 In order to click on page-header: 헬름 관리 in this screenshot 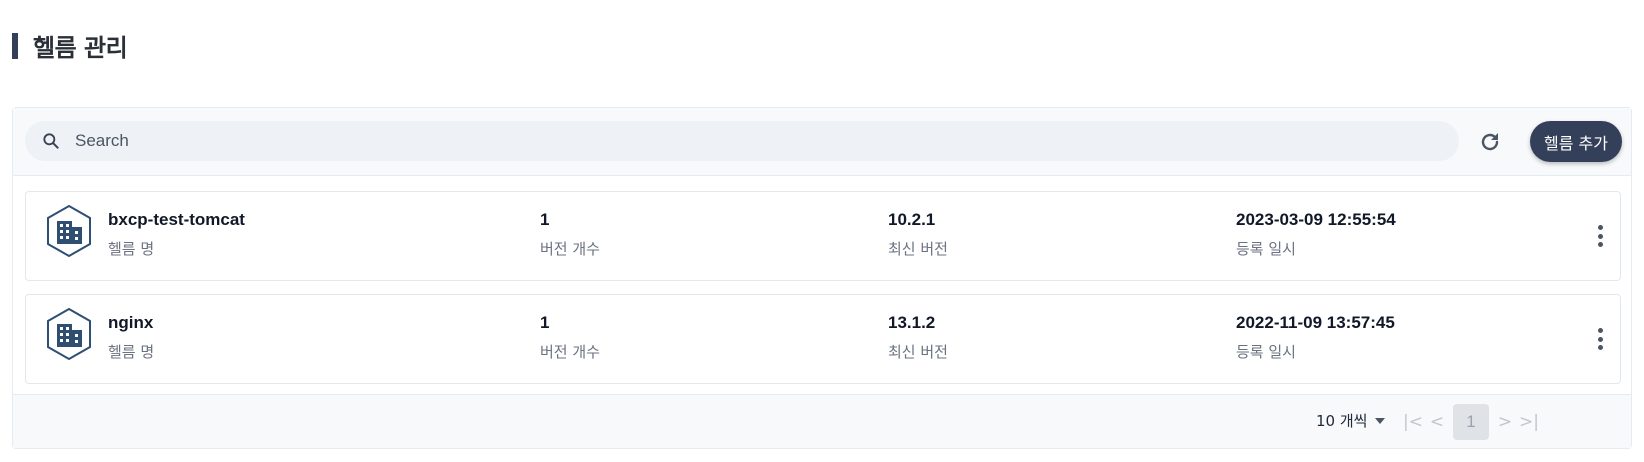, I will do `click(70, 46)`.